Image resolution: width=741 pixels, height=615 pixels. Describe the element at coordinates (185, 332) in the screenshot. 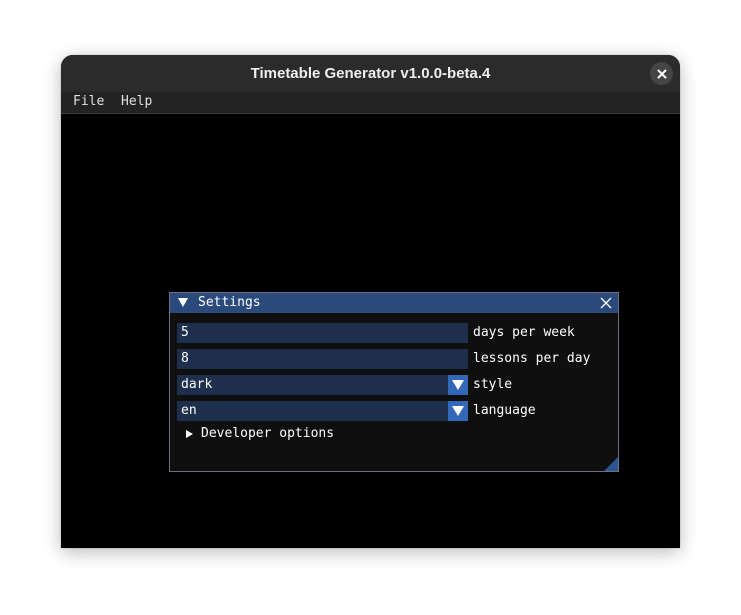

I see `days-per-week-value: 5` at that location.